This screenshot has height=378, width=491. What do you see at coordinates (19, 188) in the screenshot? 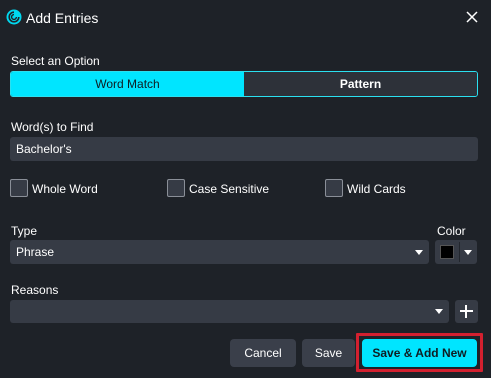
I see `whole-word-checkbox` at bounding box center [19, 188].